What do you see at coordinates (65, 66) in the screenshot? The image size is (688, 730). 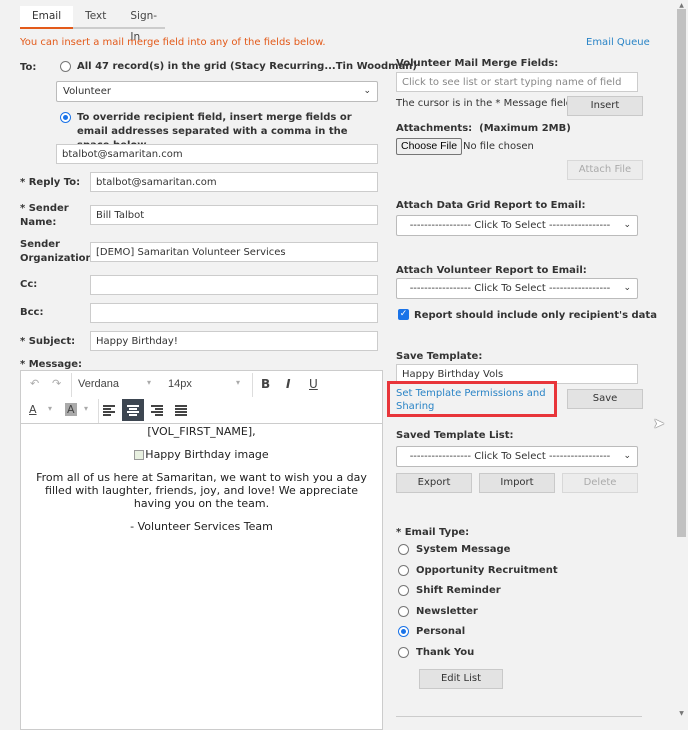 I see `all-records-radio` at bounding box center [65, 66].